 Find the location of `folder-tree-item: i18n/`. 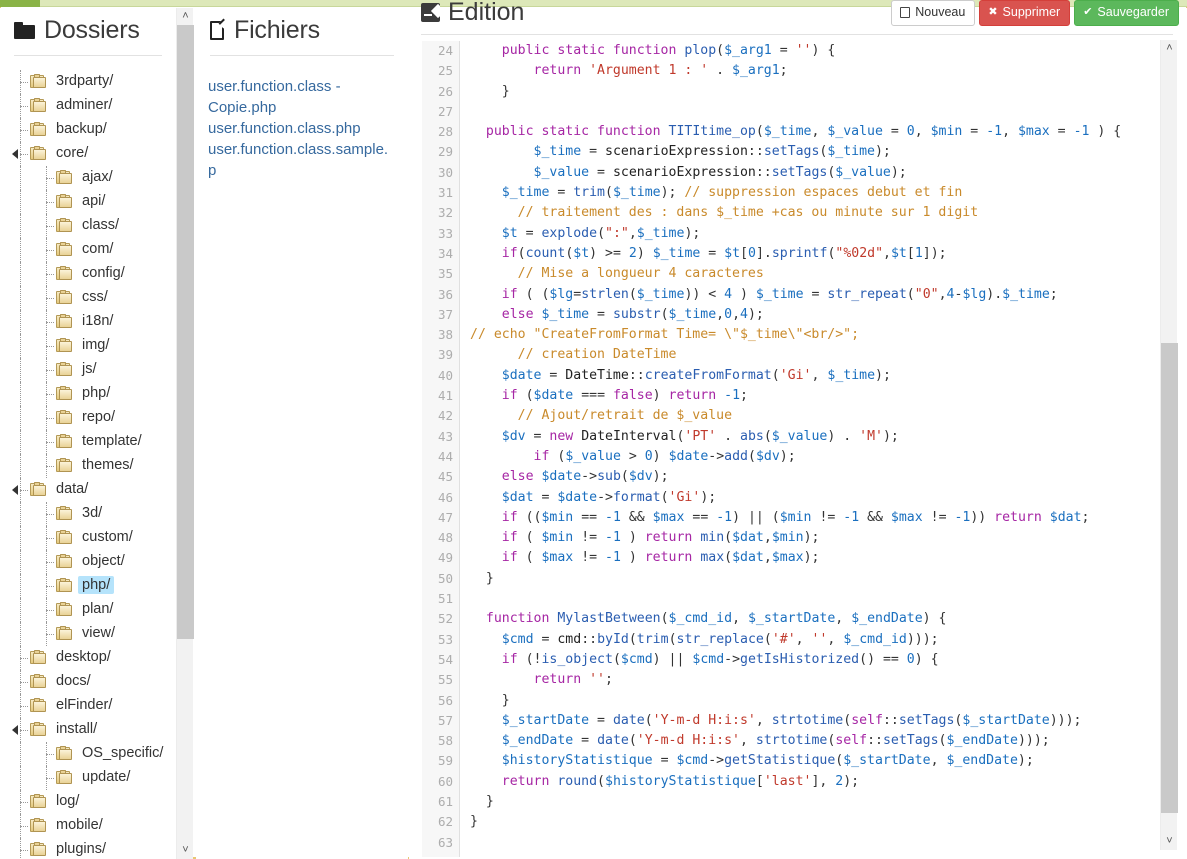

folder-tree-item: i18n/ is located at coordinates (88, 322).